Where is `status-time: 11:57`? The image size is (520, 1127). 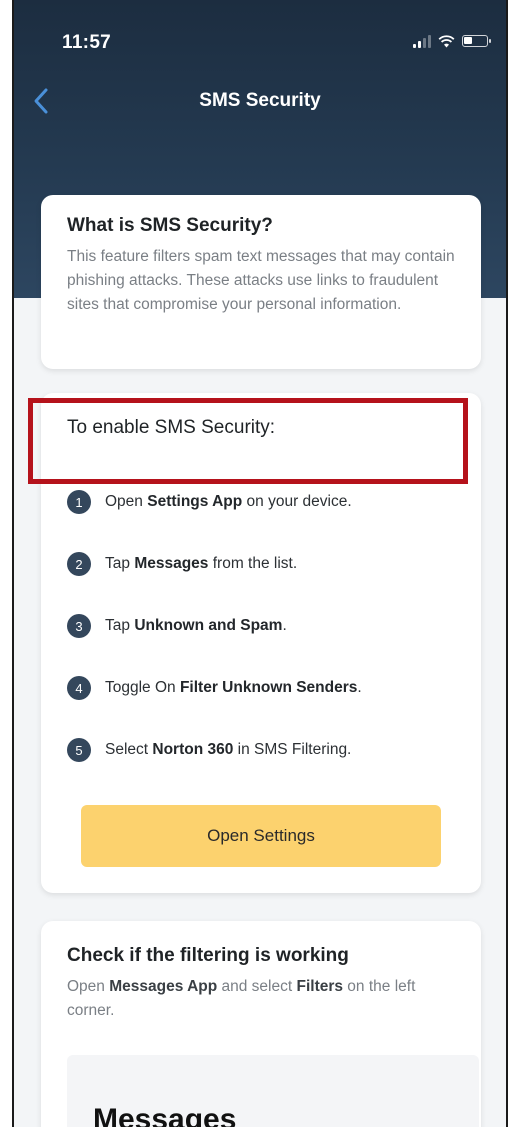
status-time: 11:57 is located at coordinates (87, 42).